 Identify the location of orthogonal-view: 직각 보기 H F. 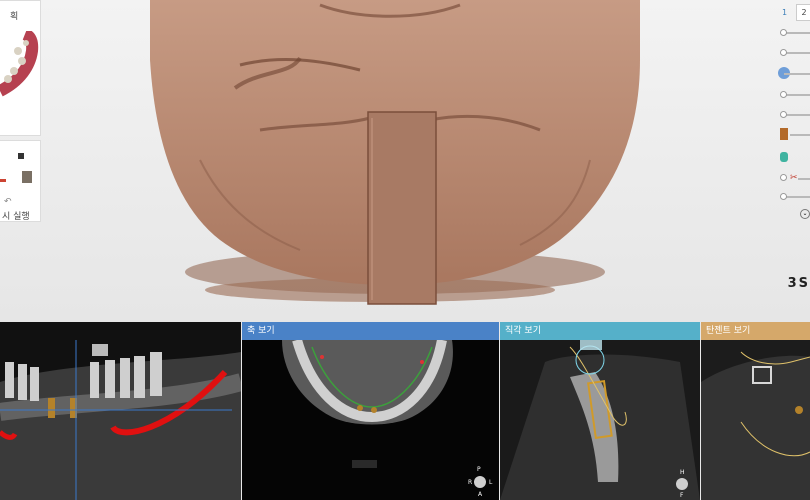
(600, 411).